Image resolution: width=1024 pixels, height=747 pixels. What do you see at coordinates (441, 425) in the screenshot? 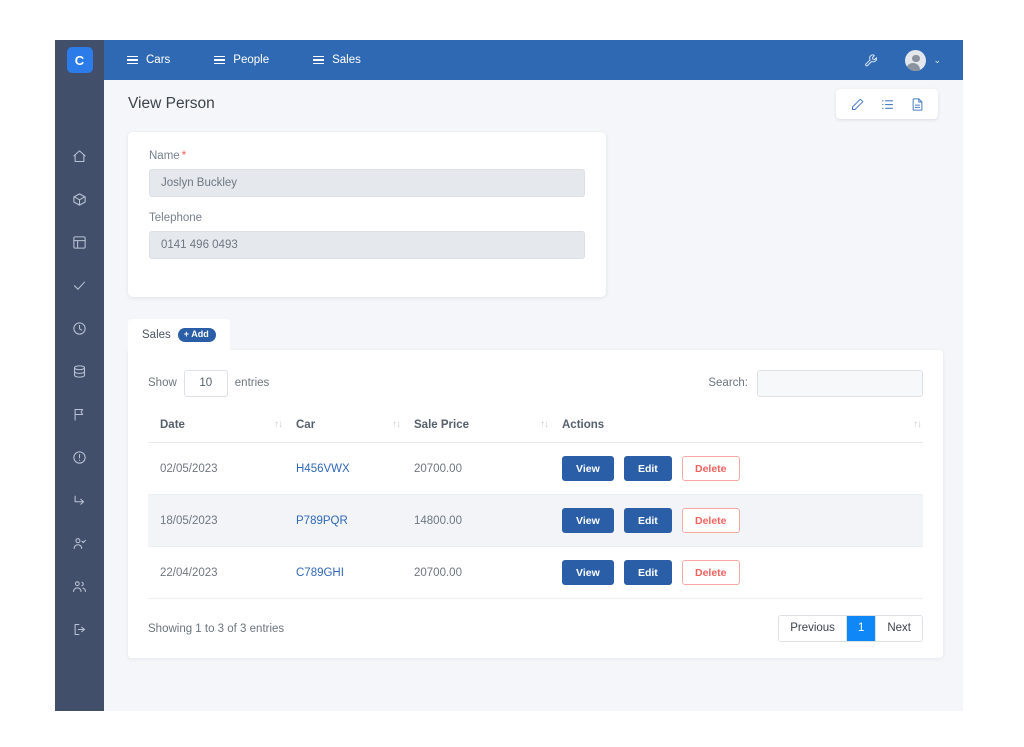
I see `column-header-sale-price-label: Sale Price` at bounding box center [441, 425].